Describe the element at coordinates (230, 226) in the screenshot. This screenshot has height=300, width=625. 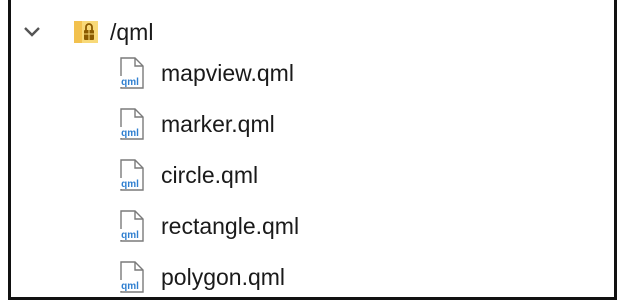
I see `file-label: rectangle.qml` at that location.